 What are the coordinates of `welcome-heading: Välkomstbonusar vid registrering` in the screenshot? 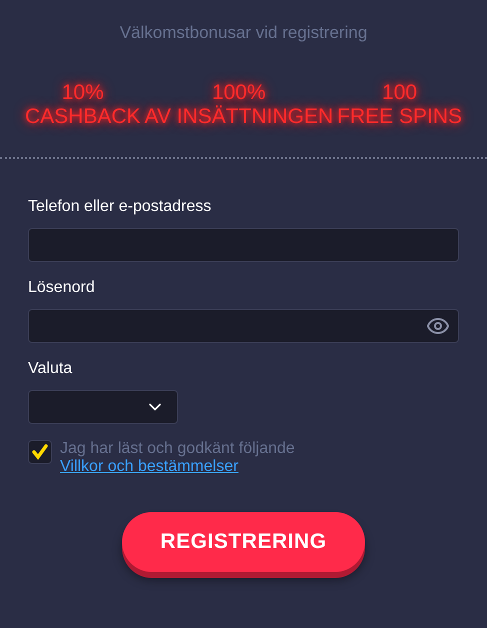 It's located at (243, 33).